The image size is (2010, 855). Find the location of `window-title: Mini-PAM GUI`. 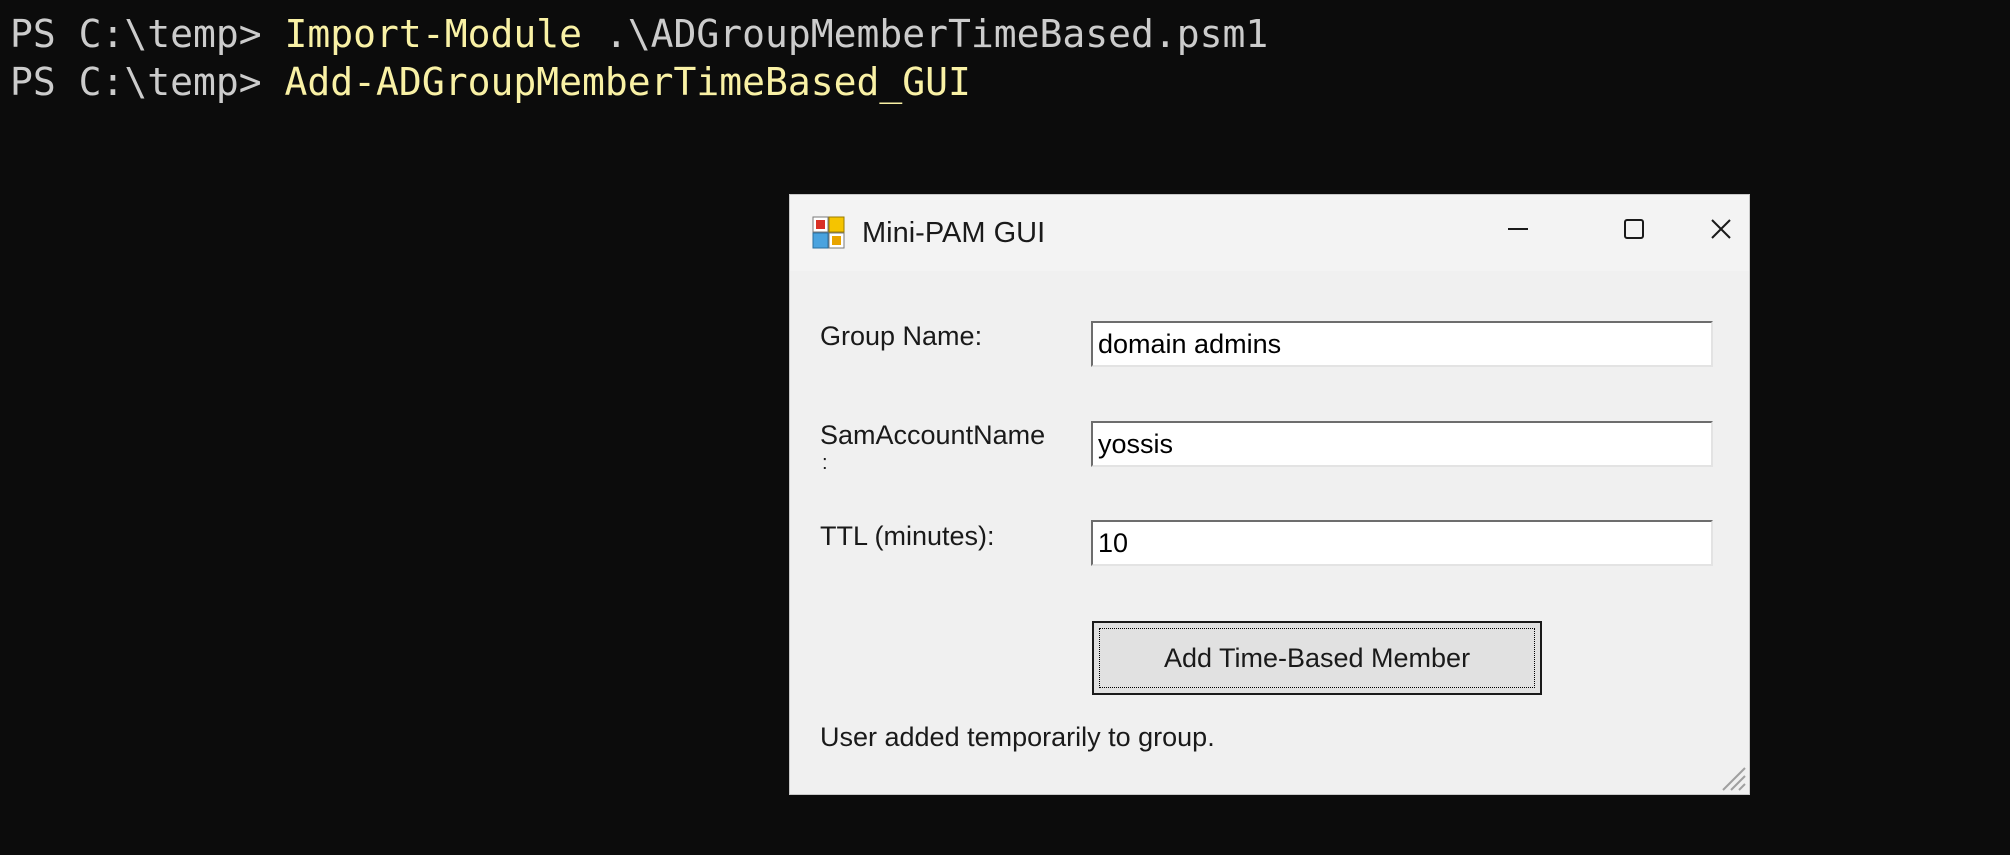

window-title: Mini-PAM GUI is located at coordinates (954, 233).